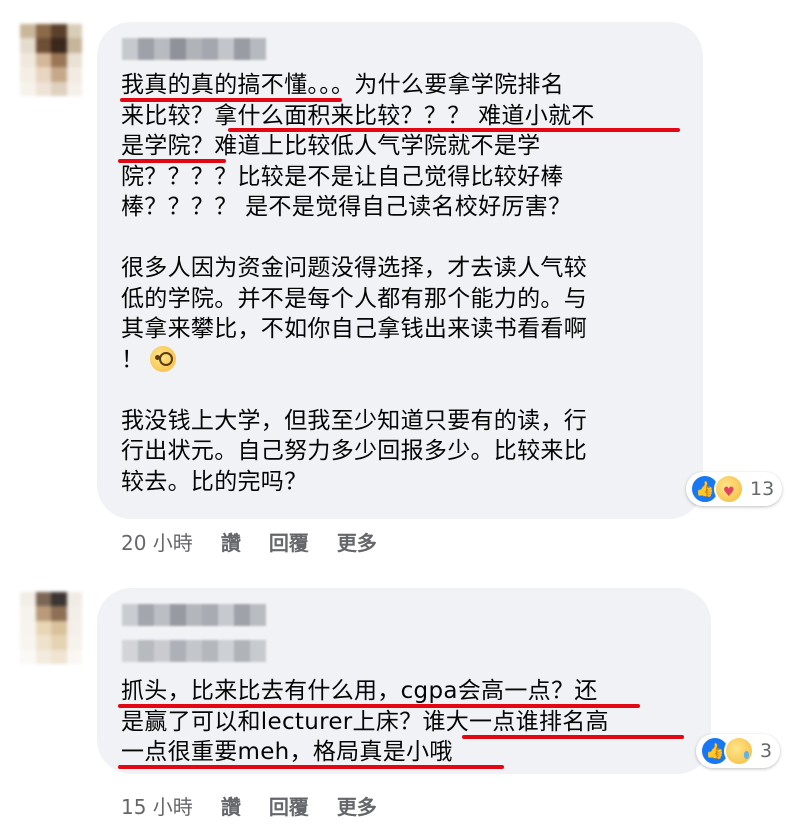 This screenshot has width=800, height=836. Describe the element at coordinates (331, 146) in the screenshot. I see `comment-line: 是学院？难道上比较低人气学院就不是学` at that location.